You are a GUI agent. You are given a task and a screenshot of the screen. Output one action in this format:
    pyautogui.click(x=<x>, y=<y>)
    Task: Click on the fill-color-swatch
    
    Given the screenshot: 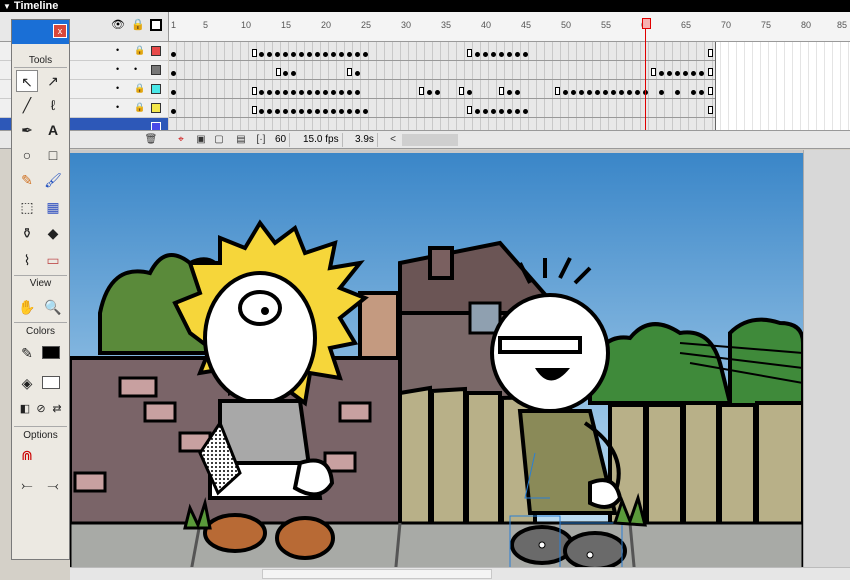 What is the action you would take?
    pyautogui.click(x=51, y=382)
    